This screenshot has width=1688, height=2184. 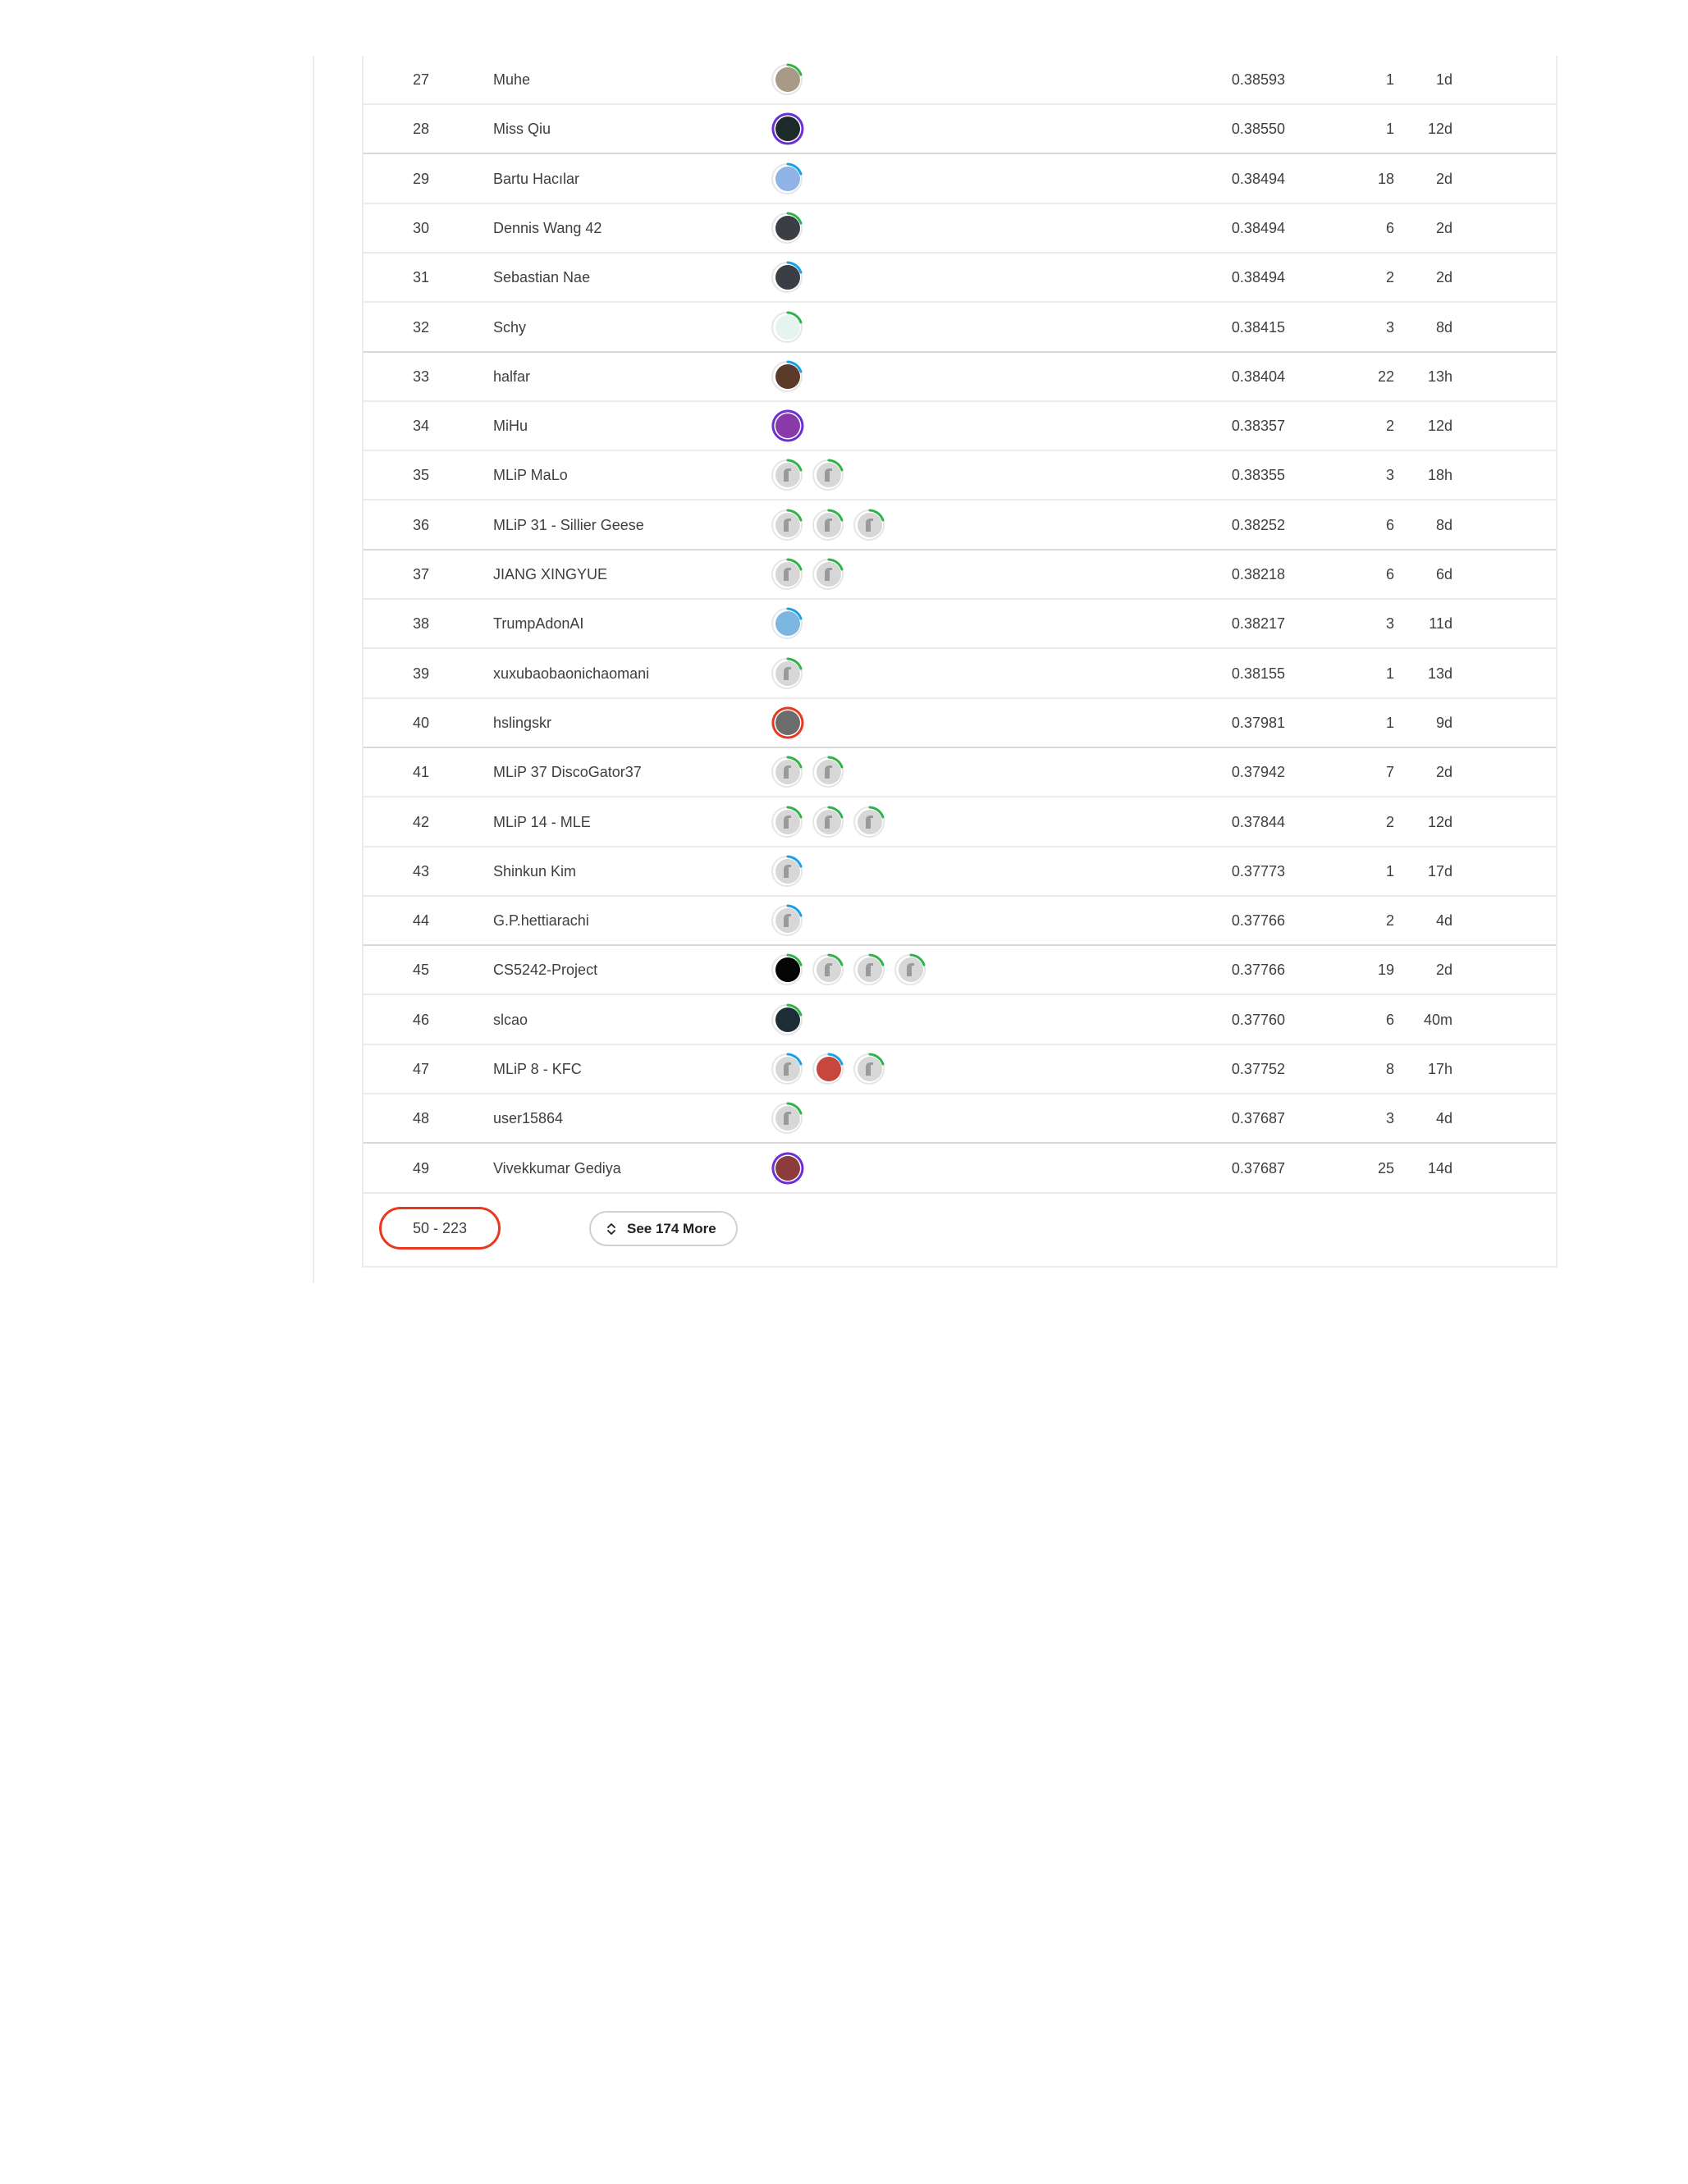 I want to click on table-row: 27 Muhe 0.38593 1 1d, so click(x=960, y=80).